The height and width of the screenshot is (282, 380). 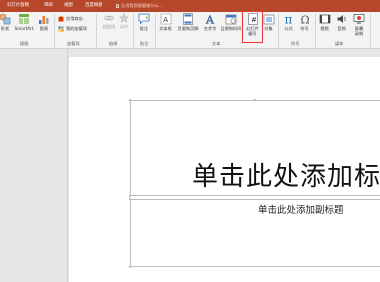 I want to click on group-label-symbols: 符号, so click(x=295, y=43).